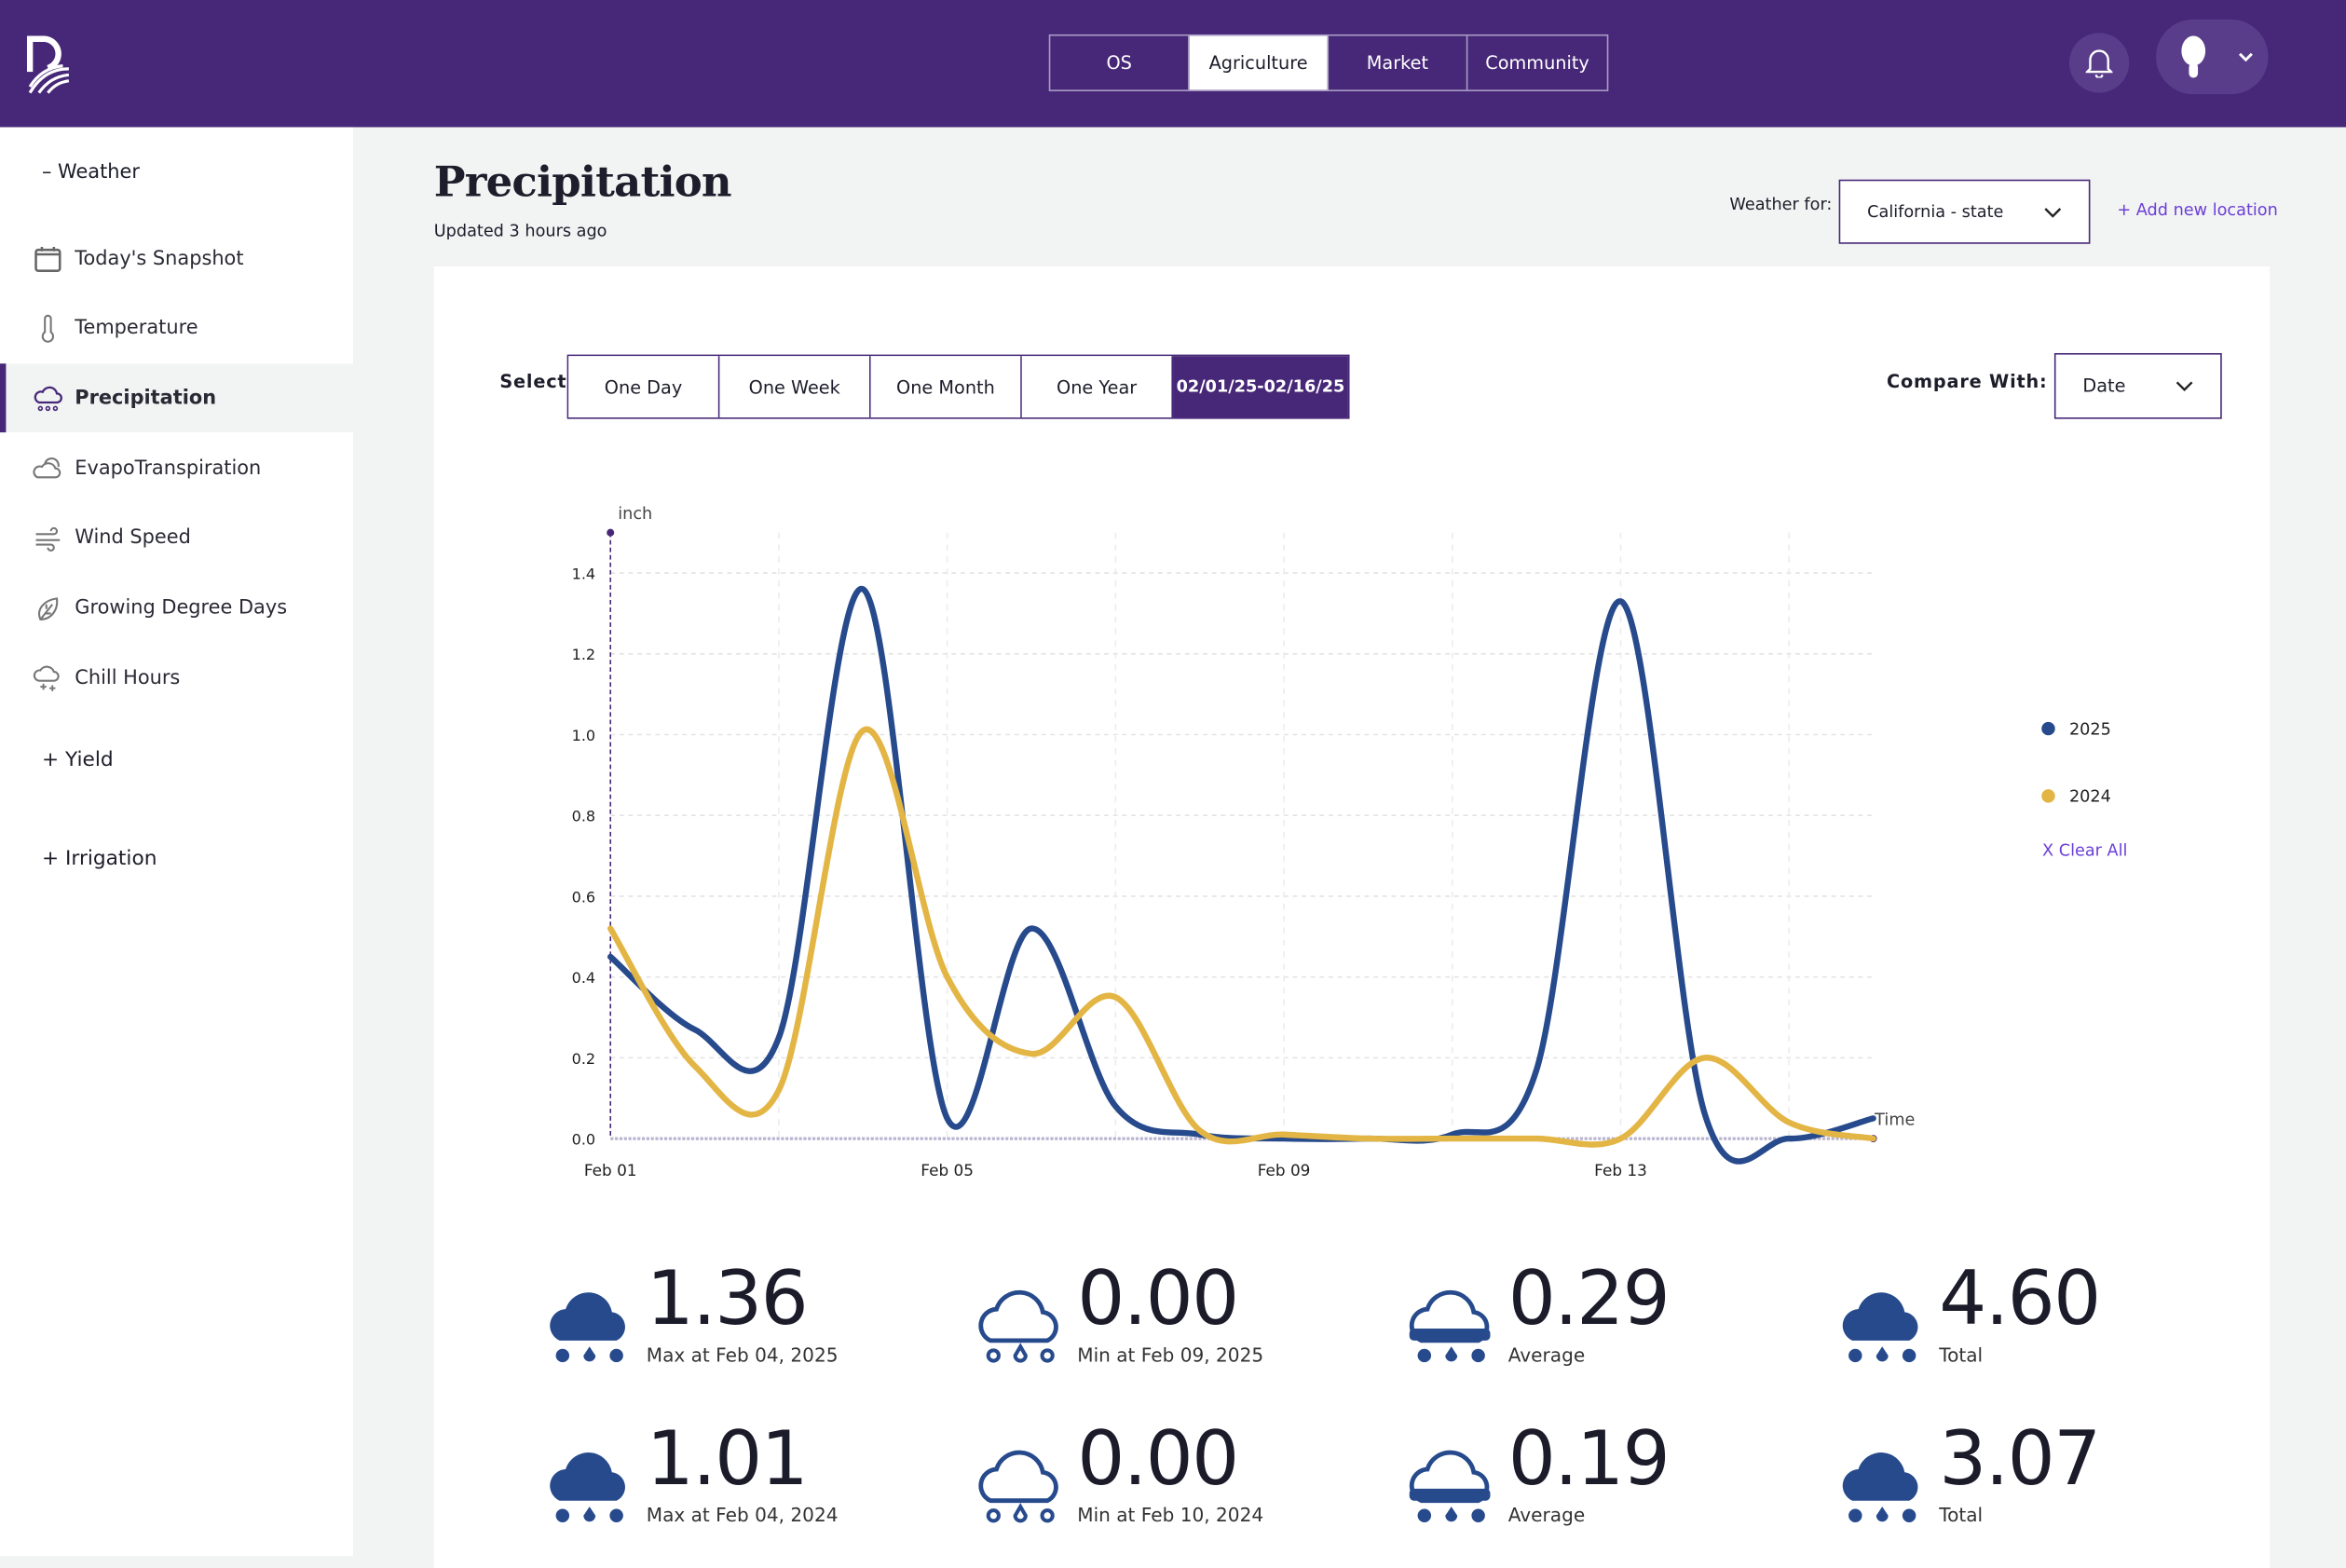 The height and width of the screenshot is (1568, 2346). Describe the element at coordinates (584, 573) in the screenshot. I see `y-tick-label: 1.4` at that location.